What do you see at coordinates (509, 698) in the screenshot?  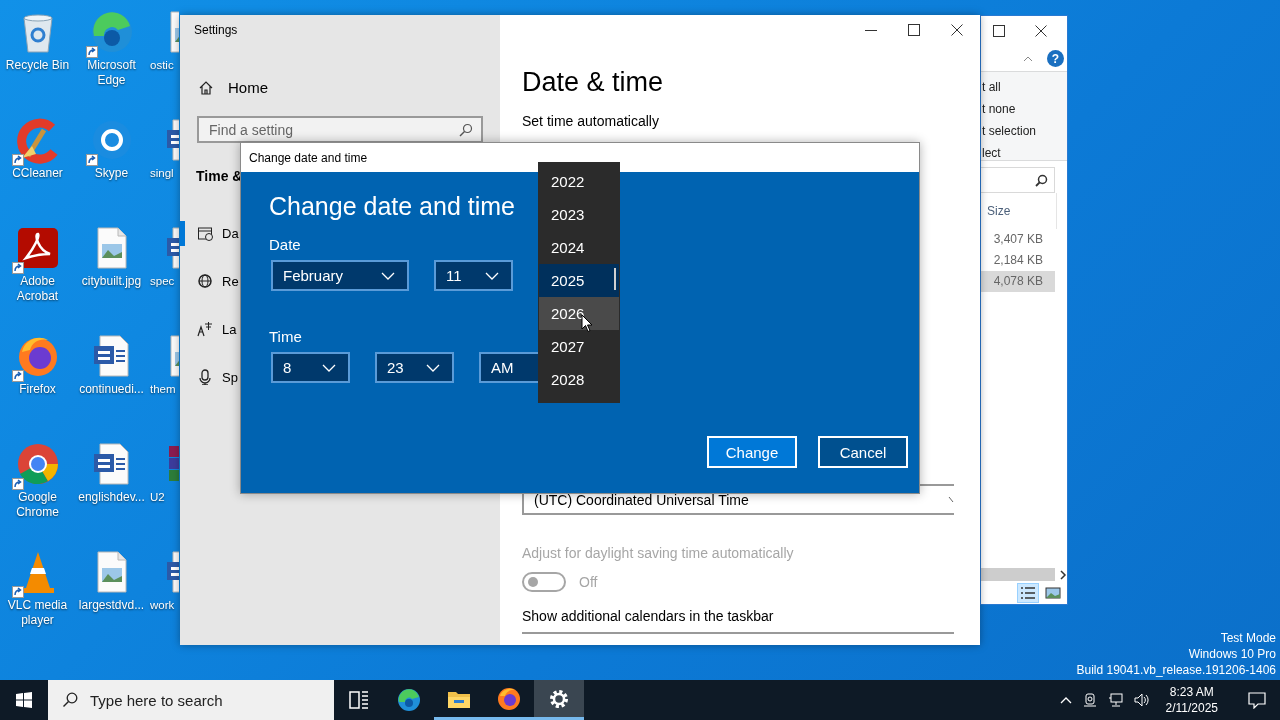 I see `firefox-icon` at bounding box center [509, 698].